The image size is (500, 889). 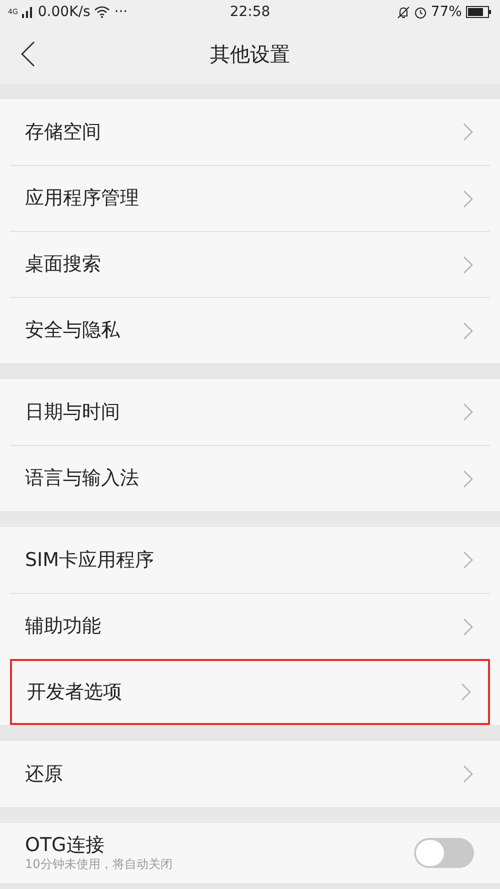 What do you see at coordinates (250, 626) in the screenshot?
I see `settings-item: 辅助功能` at bounding box center [250, 626].